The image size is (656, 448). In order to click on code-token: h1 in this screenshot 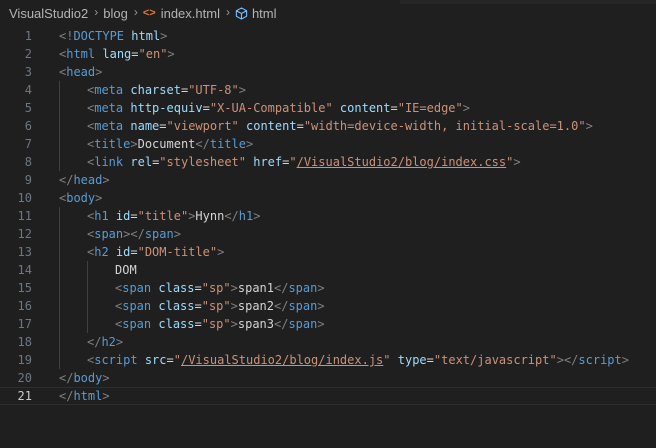, I will do `click(246, 216)`.